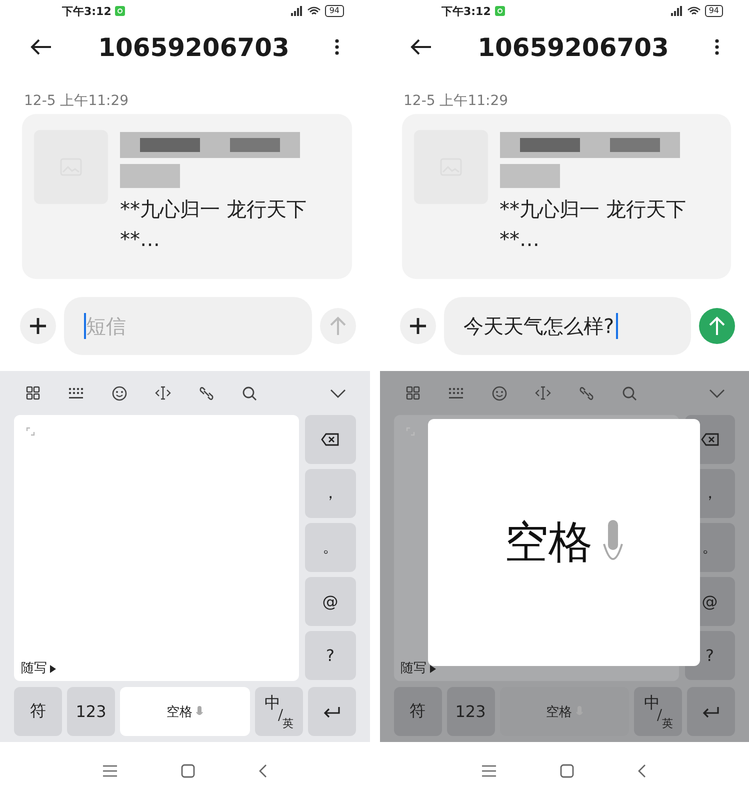 This screenshot has height=800, width=749. I want to click on punctuation-key: ?, so click(330, 655).